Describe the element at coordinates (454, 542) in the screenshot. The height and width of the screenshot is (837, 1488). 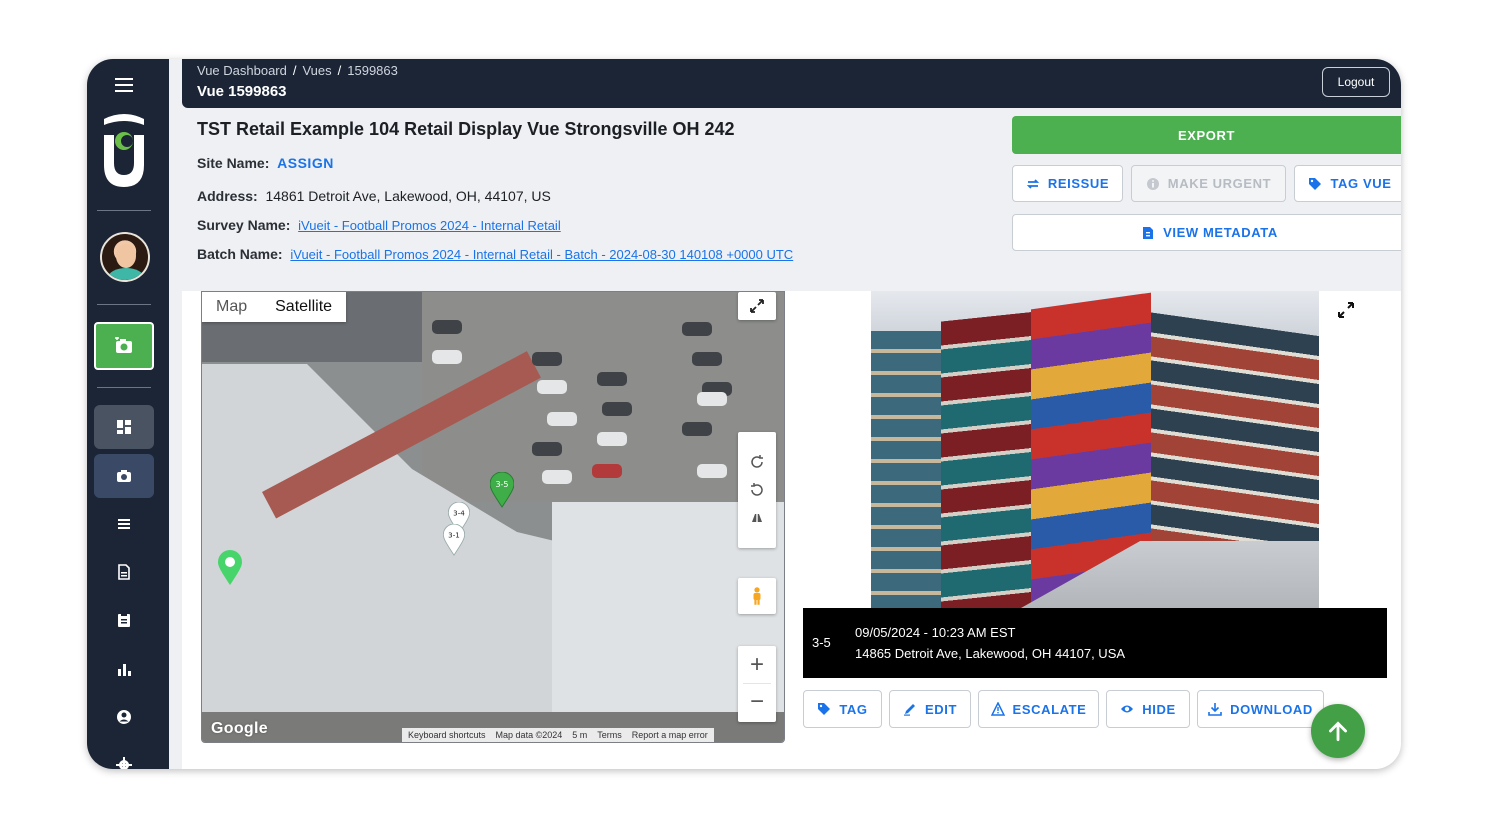
I see `map-marker-3-1: 3-1` at that location.